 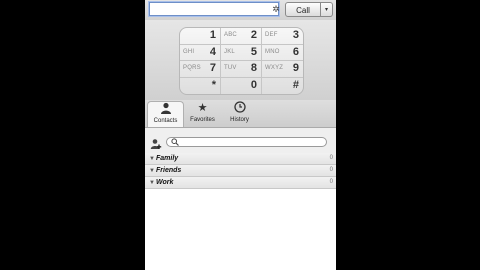 What do you see at coordinates (165, 109) in the screenshot?
I see `person-icon` at bounding box center [165, 109].